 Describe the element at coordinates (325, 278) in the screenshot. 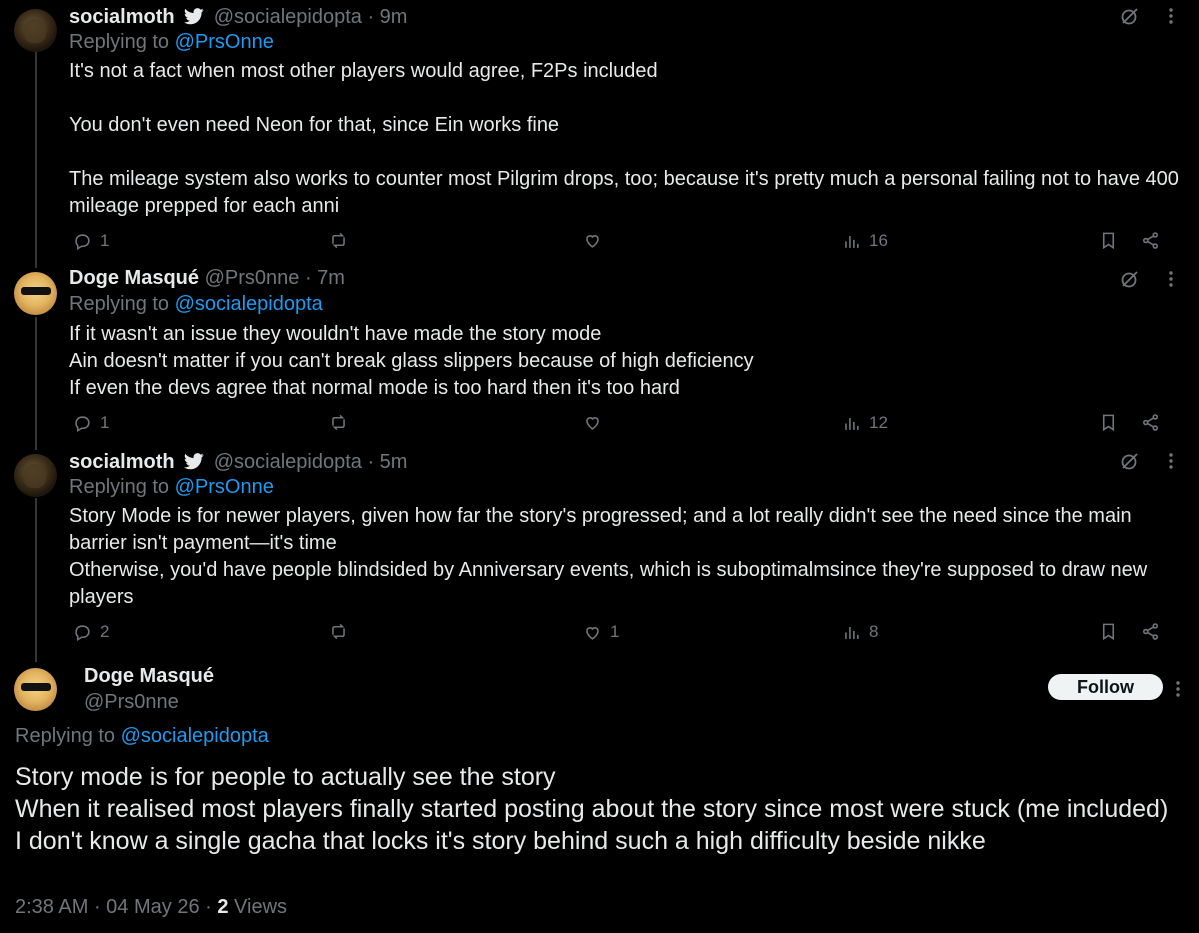

I see `timestamp: · 7m` at that location.